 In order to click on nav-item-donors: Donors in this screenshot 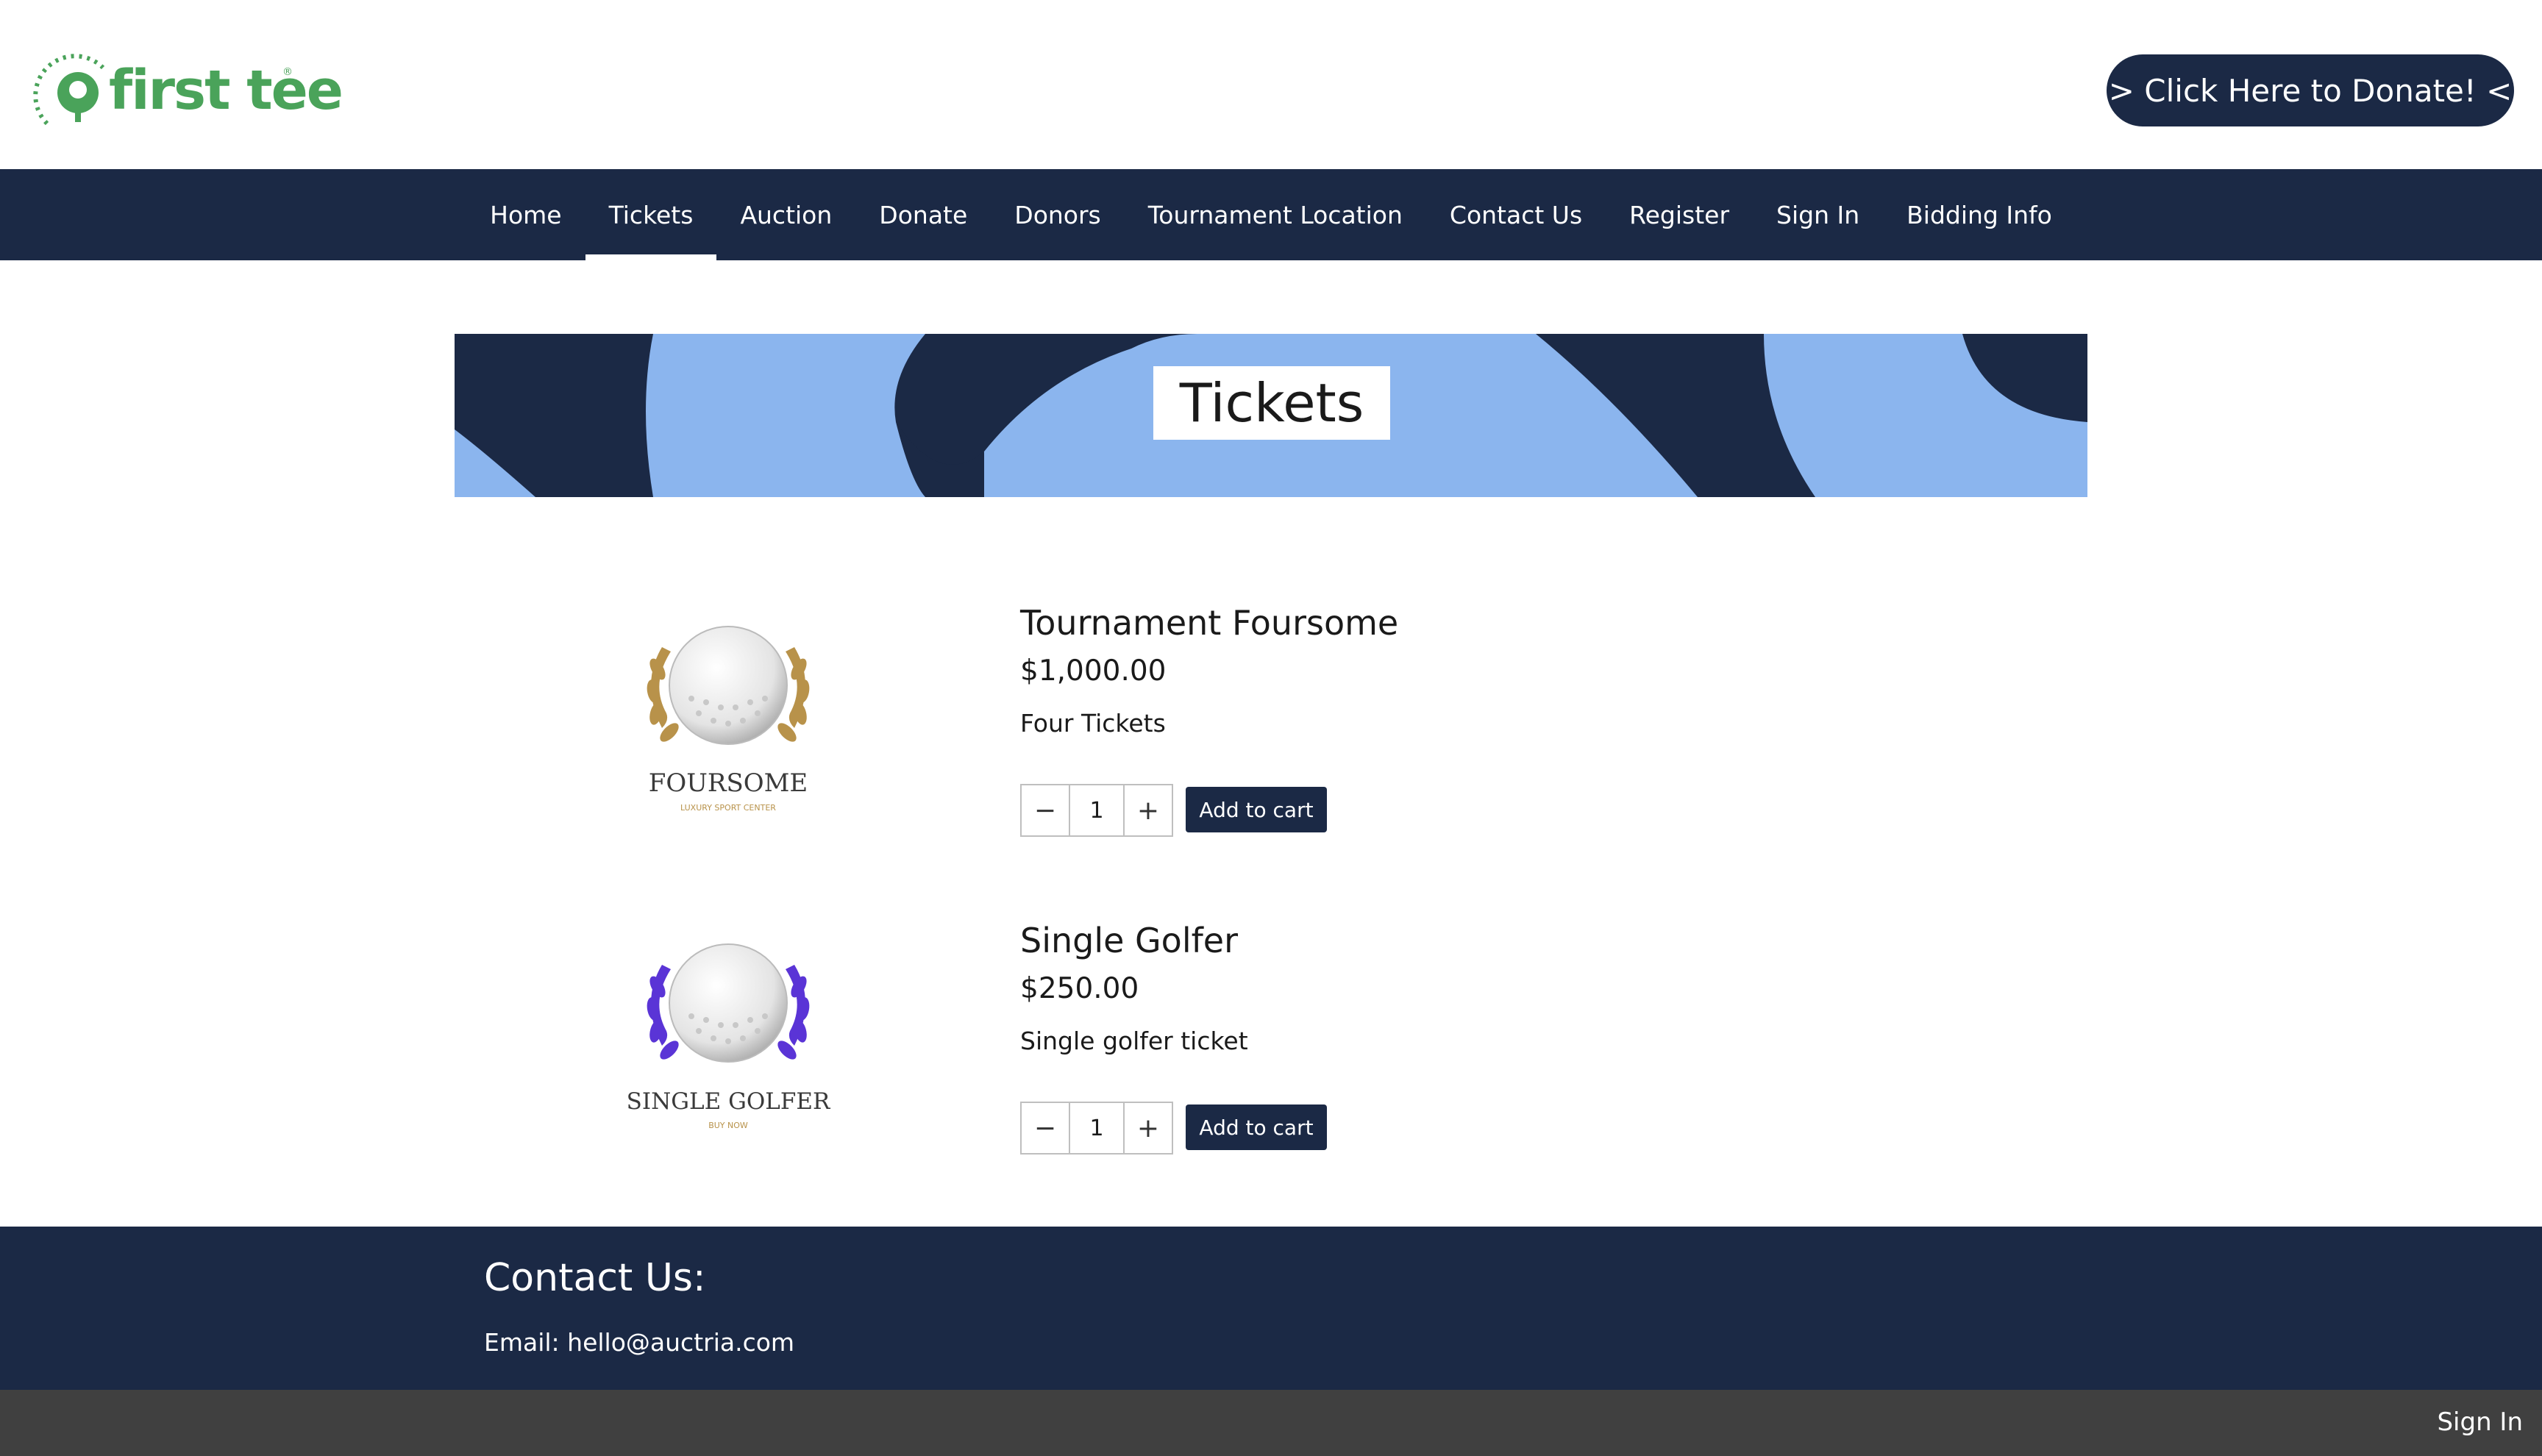, I will do `click(1057, 214)`.